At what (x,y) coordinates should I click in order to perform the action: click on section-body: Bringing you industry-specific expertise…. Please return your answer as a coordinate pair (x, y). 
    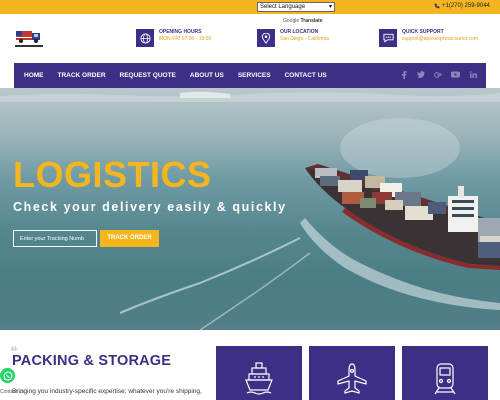
    Looking at the image, I should click on (107, 391).